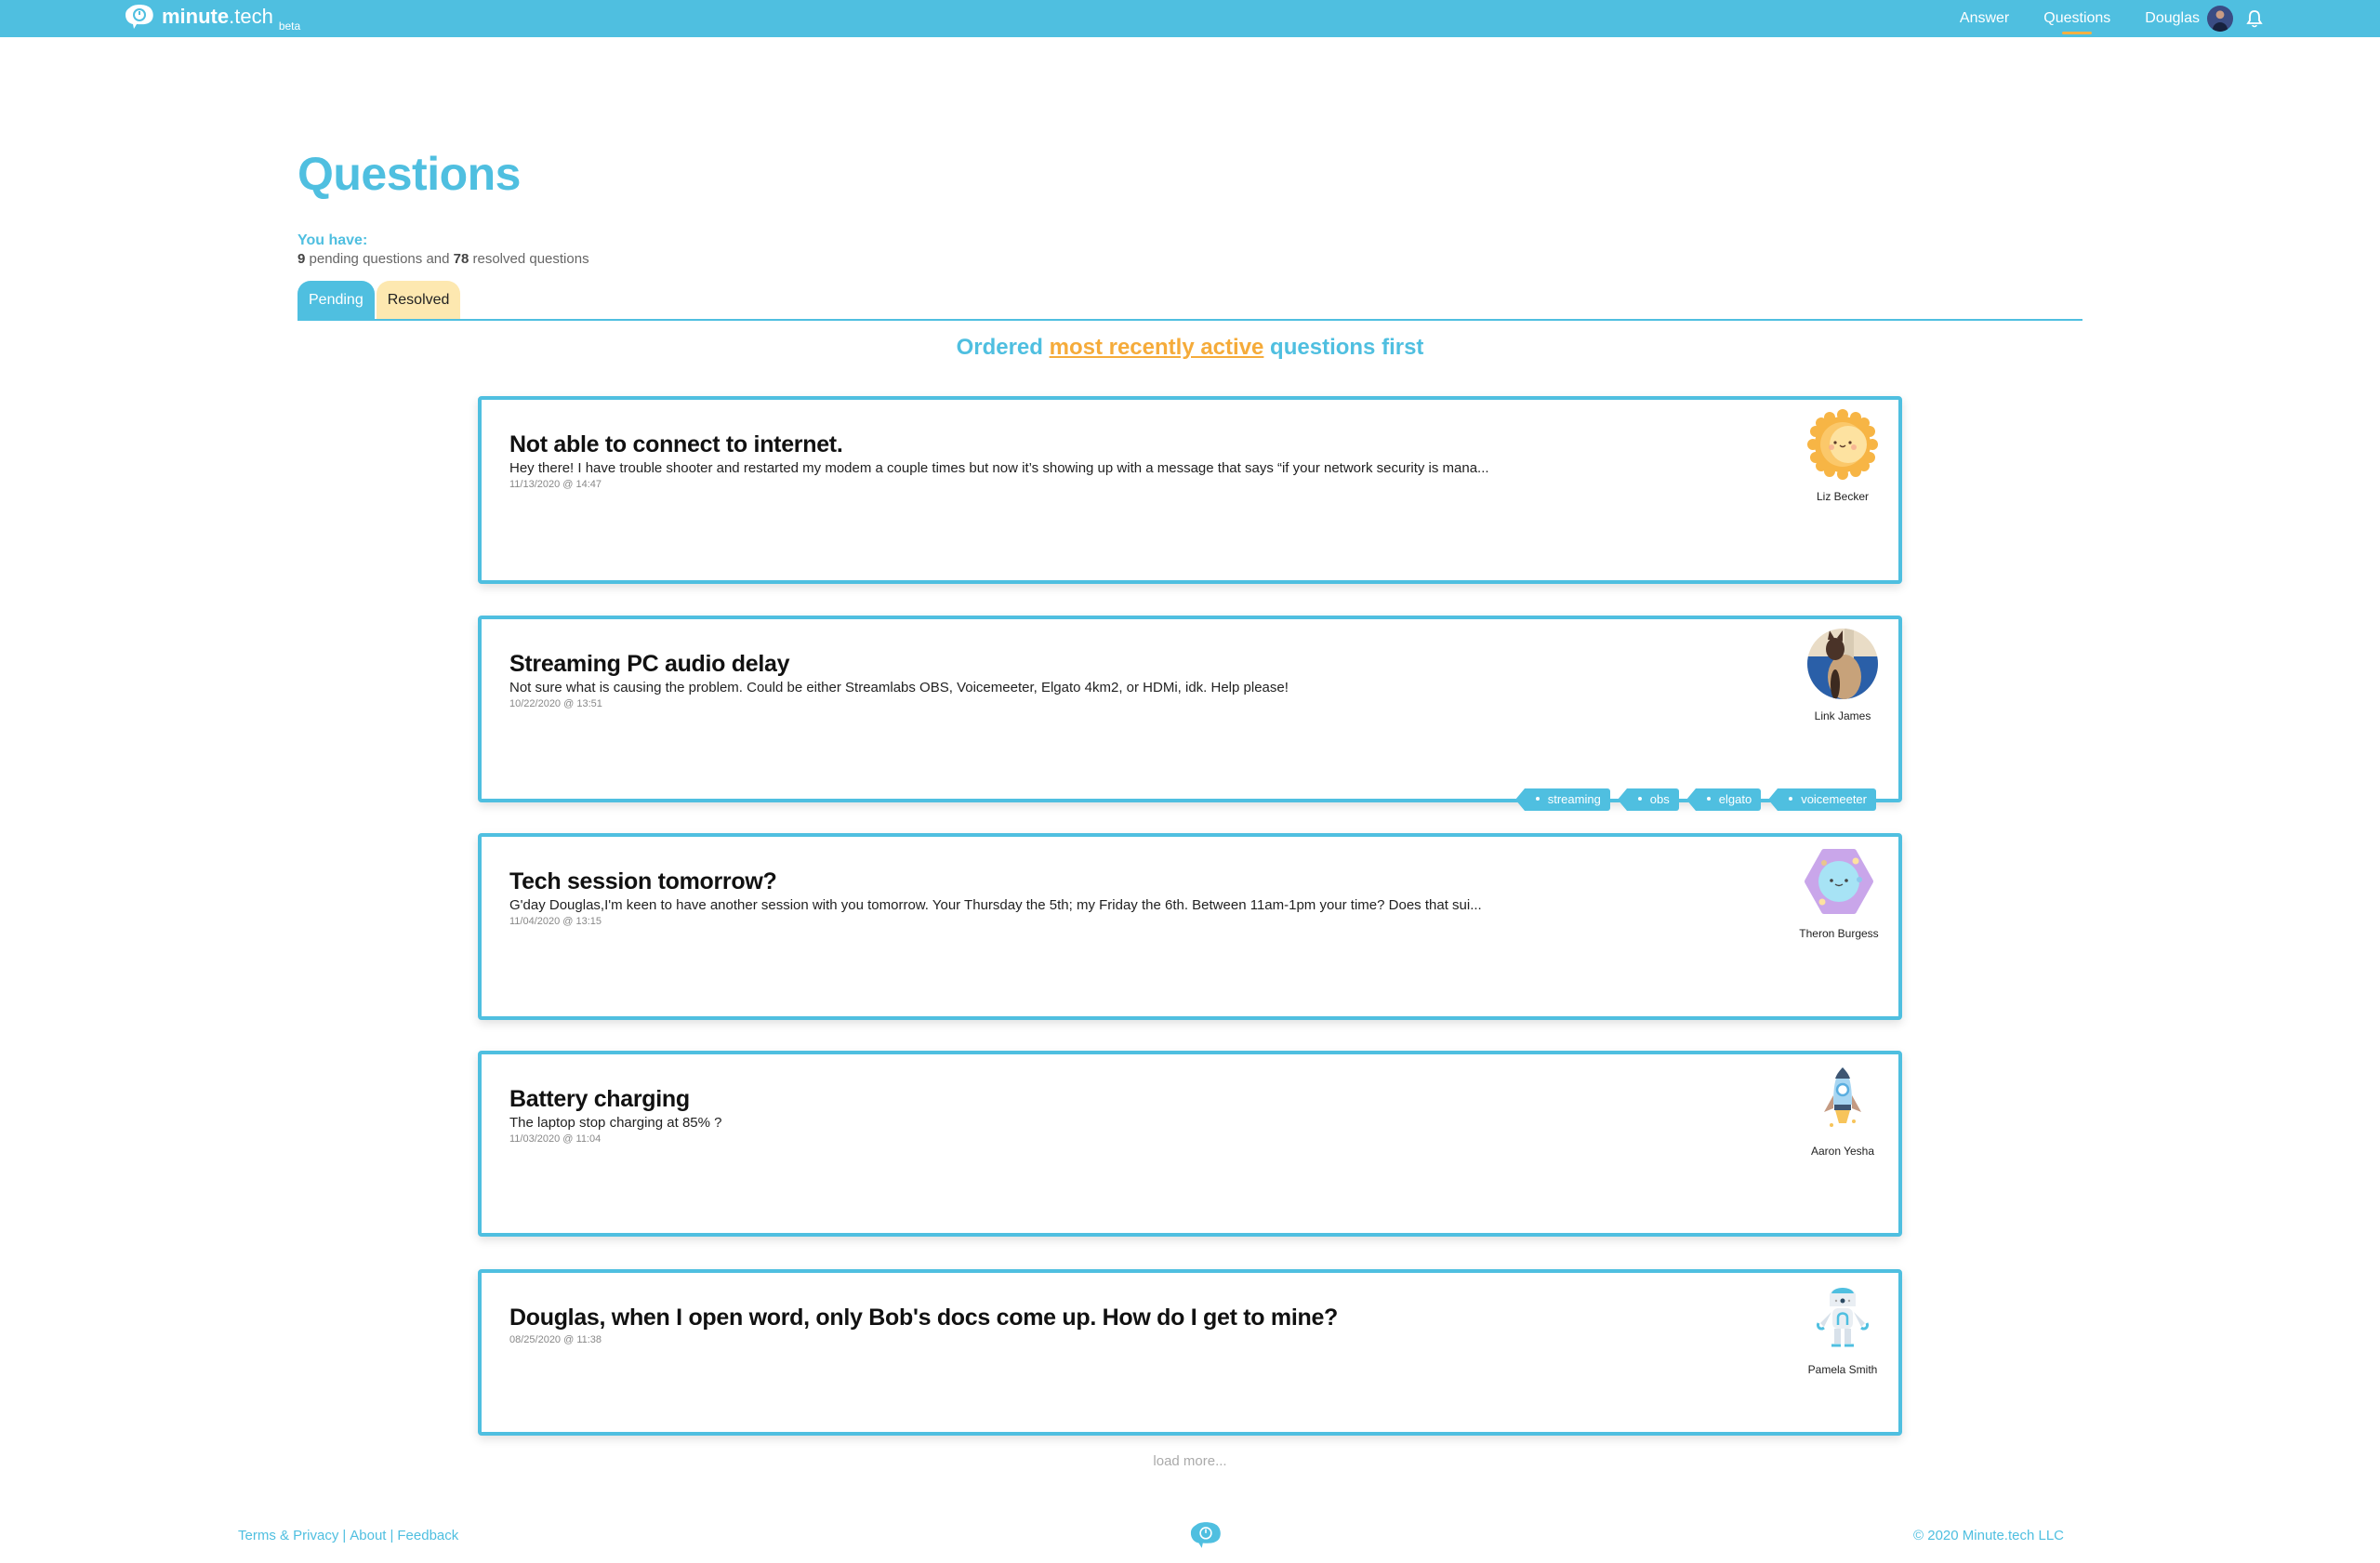 This screenshot has width=2380, height=1563. I want to click on question-title: Streaming PC audio delay, so click(649, 665).